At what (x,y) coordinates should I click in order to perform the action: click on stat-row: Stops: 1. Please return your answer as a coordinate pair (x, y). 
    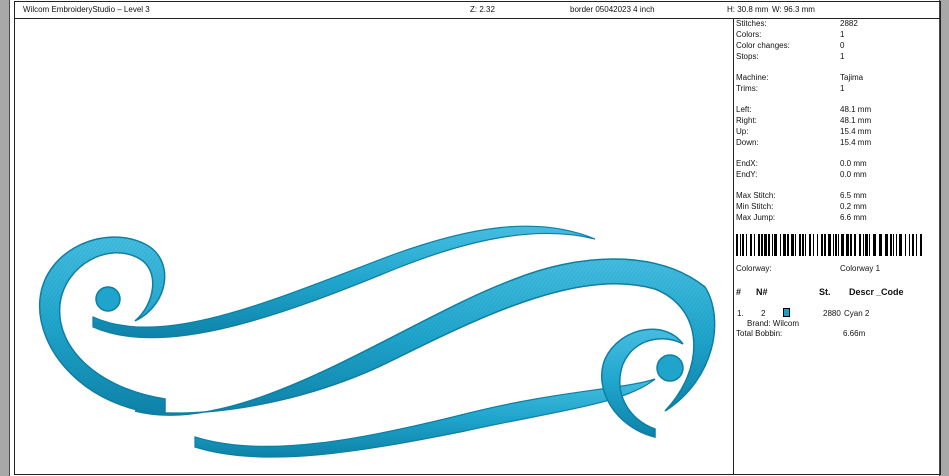
    Looking at the image, I should click on (790, 56).